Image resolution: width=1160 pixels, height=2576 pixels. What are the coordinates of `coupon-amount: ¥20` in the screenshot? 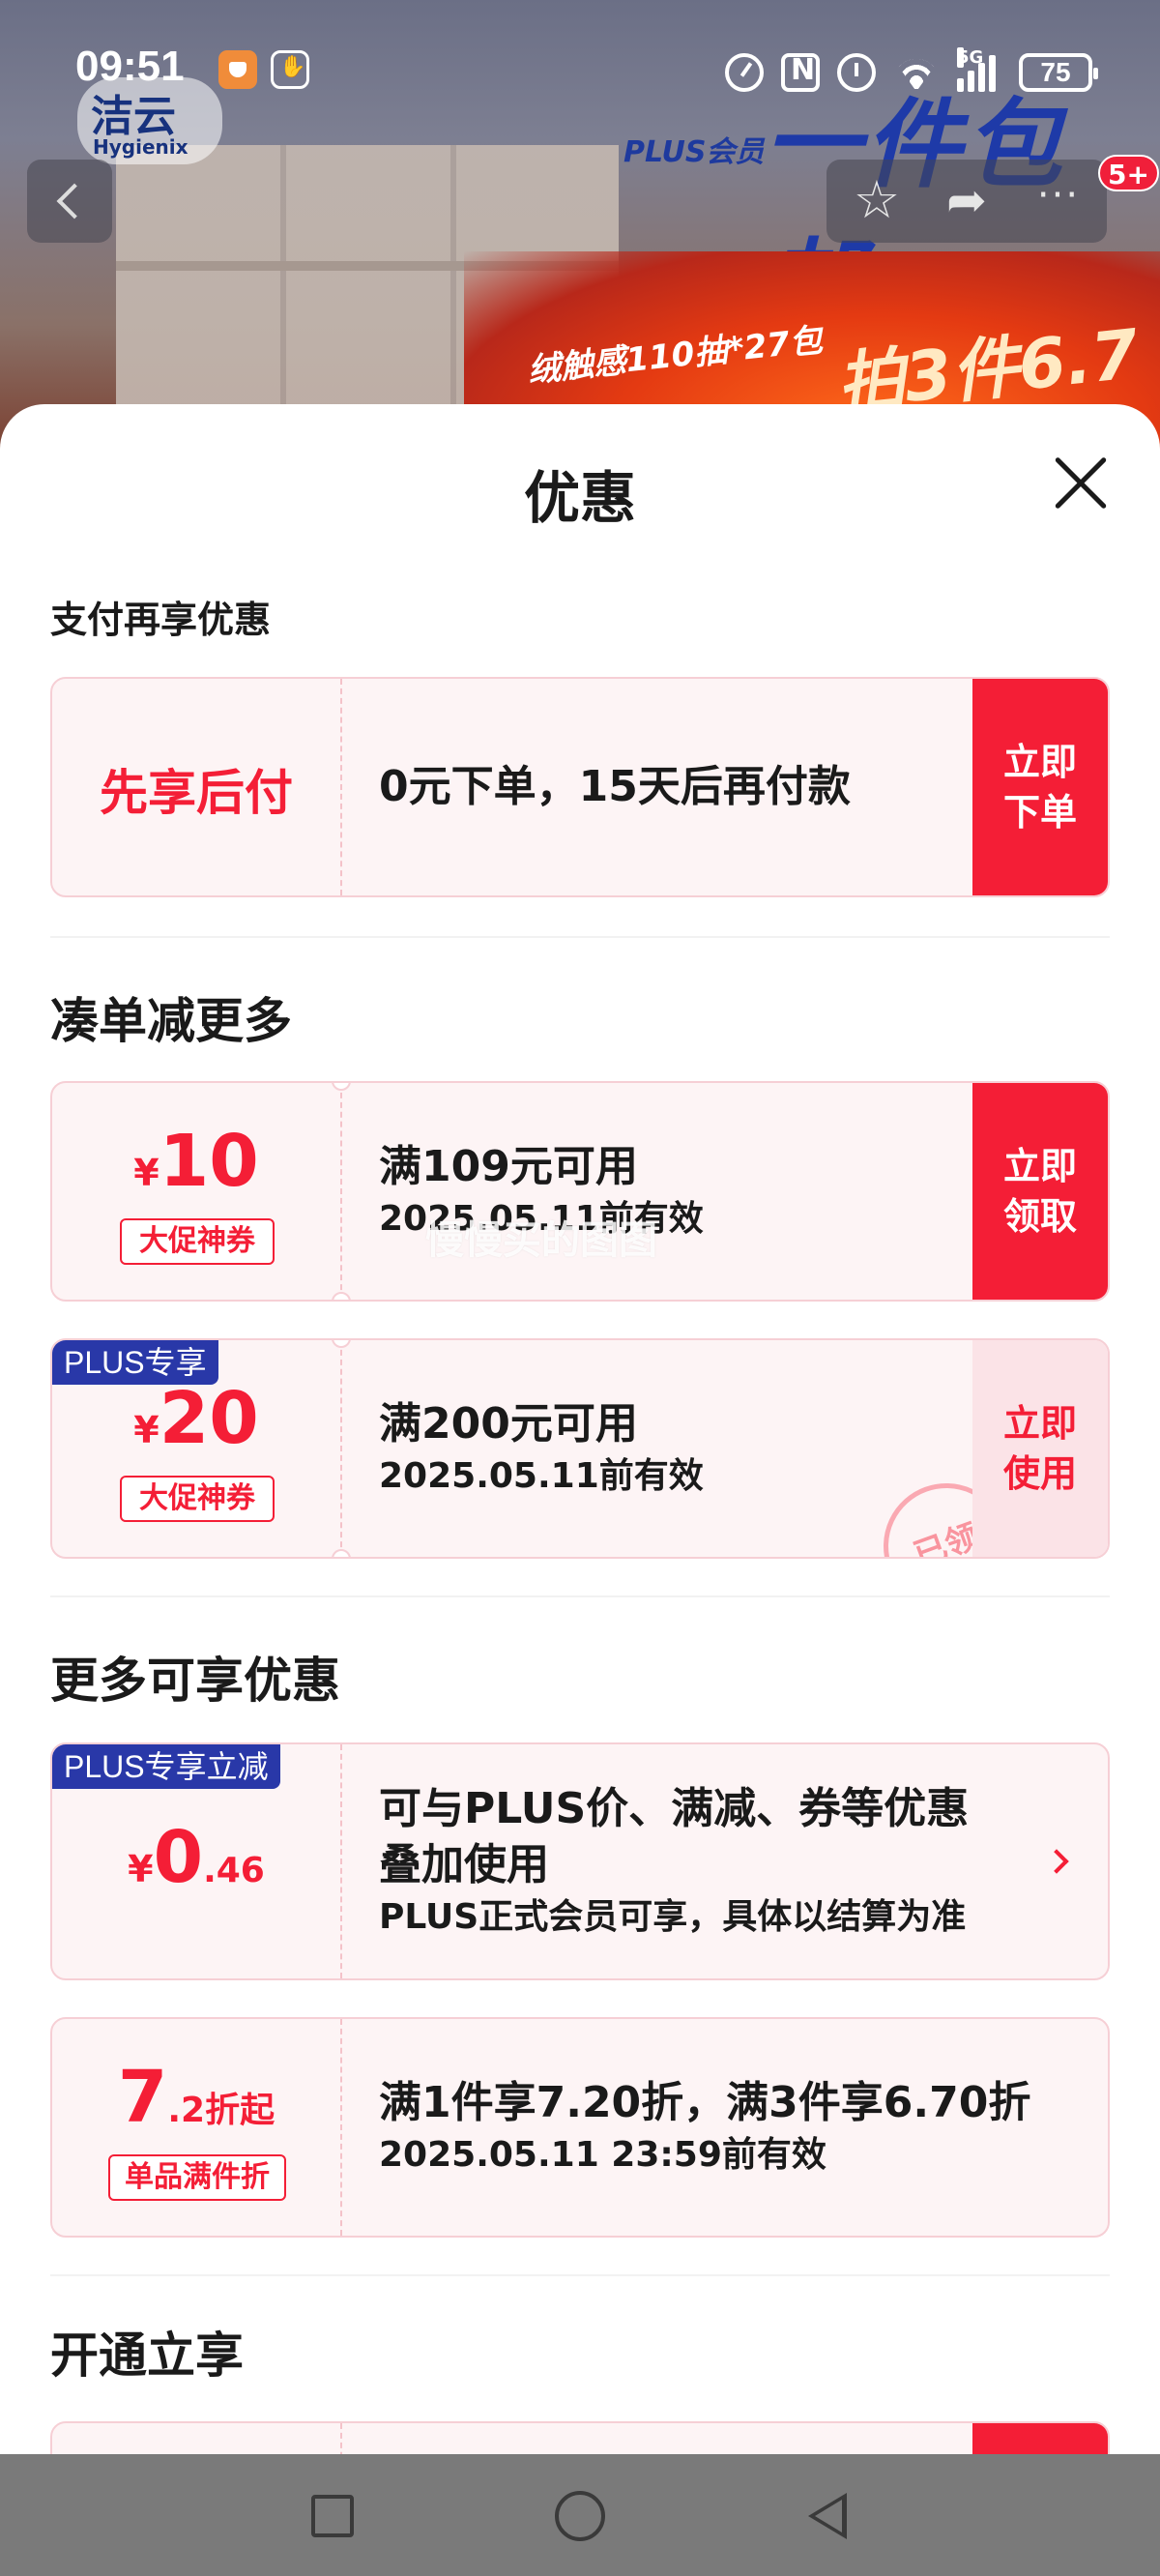 It's located at (196, 1418).